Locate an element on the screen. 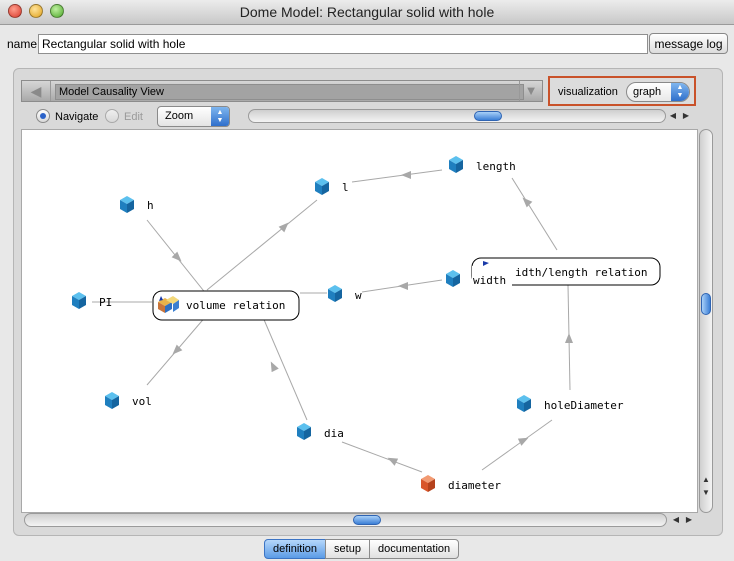  node-label: width is located at coordinates (489, 280).